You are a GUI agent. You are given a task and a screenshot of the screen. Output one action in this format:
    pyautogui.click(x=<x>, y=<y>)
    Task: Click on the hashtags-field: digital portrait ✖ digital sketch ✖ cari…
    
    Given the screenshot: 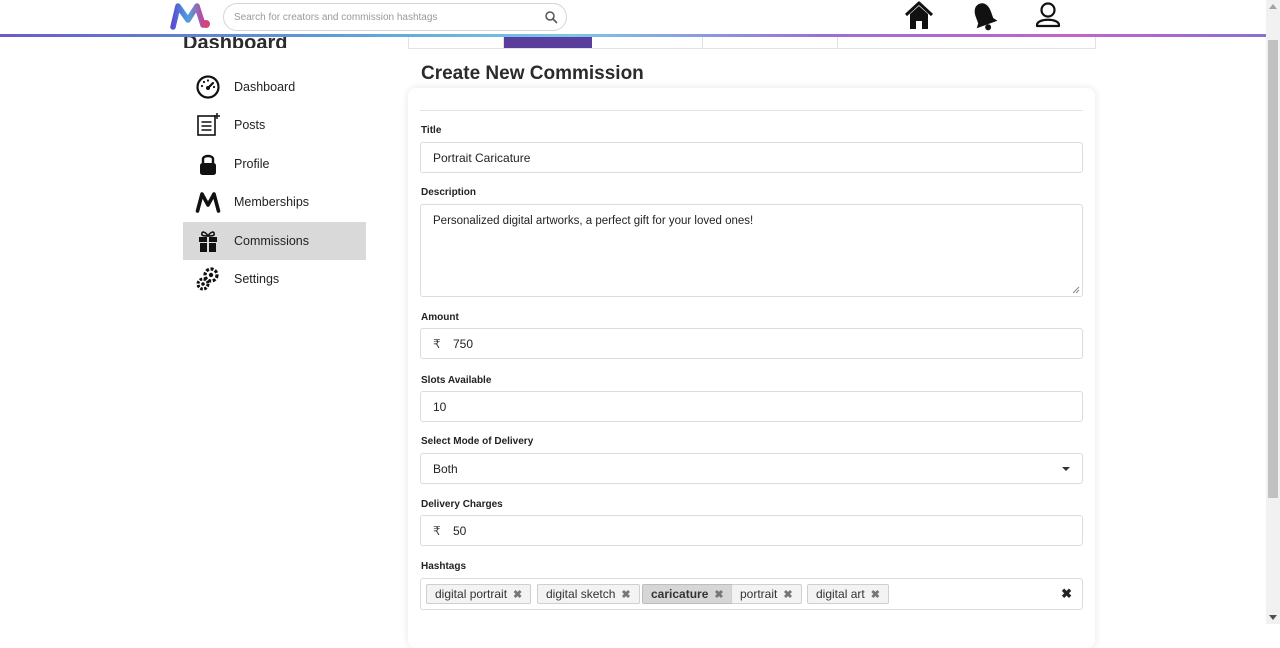 What is the action you would take?
    pyautogui.click(x=751, y=594)
    